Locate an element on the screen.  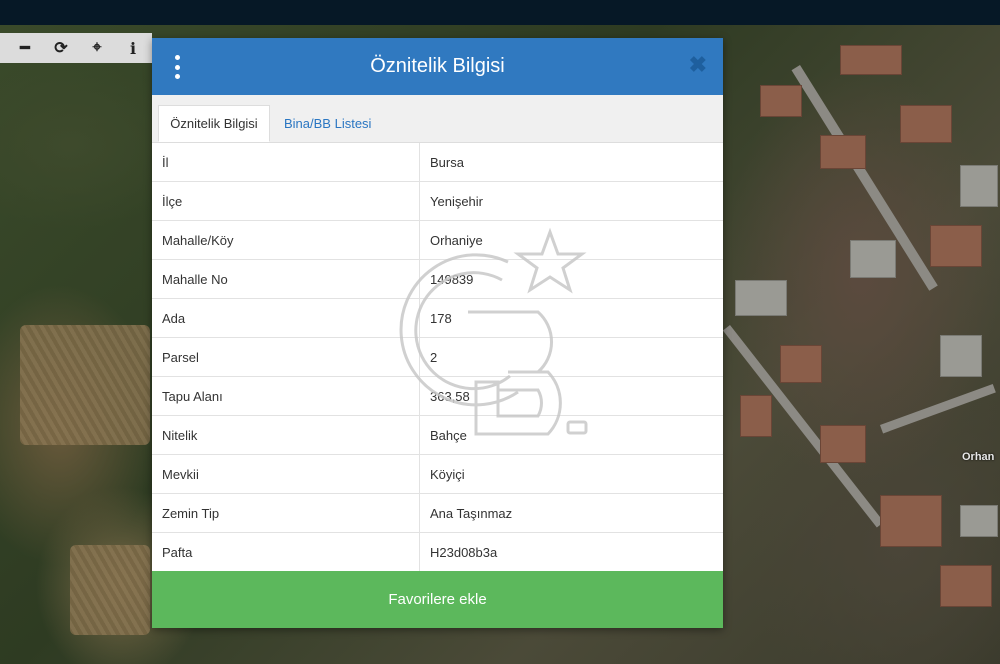
row-value: Ana Taşınmaz is located at coordinates (471, 513).